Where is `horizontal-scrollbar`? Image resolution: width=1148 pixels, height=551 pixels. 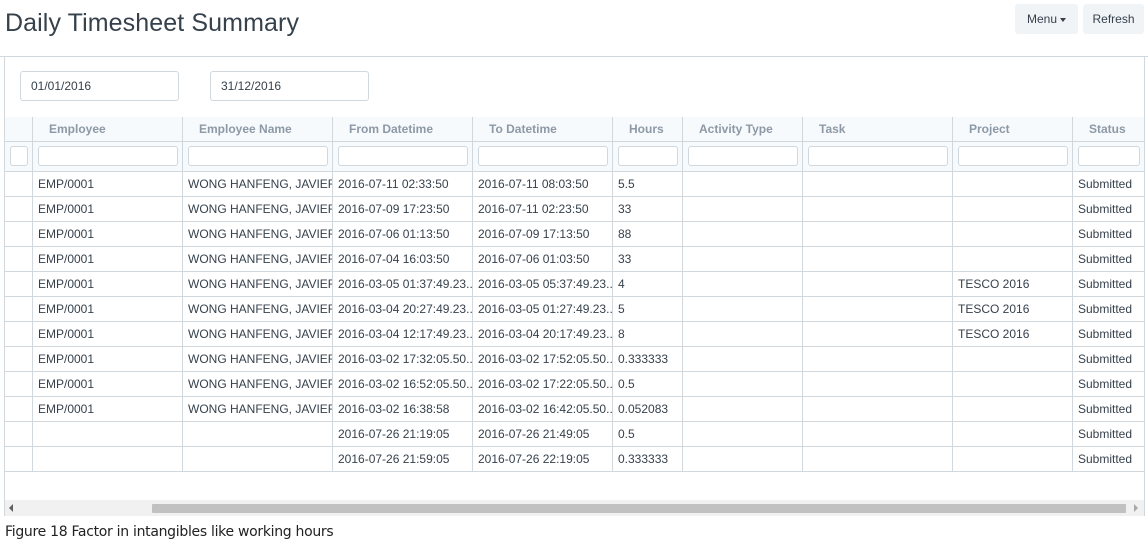 horizontal-scrollbar is located at coordinates (574, 508).